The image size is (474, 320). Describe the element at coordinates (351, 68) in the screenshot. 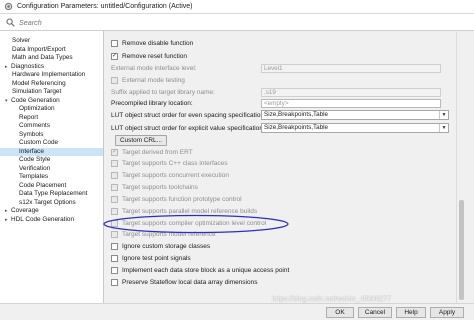

I see `external-mode-level-field: Level1` at that location.